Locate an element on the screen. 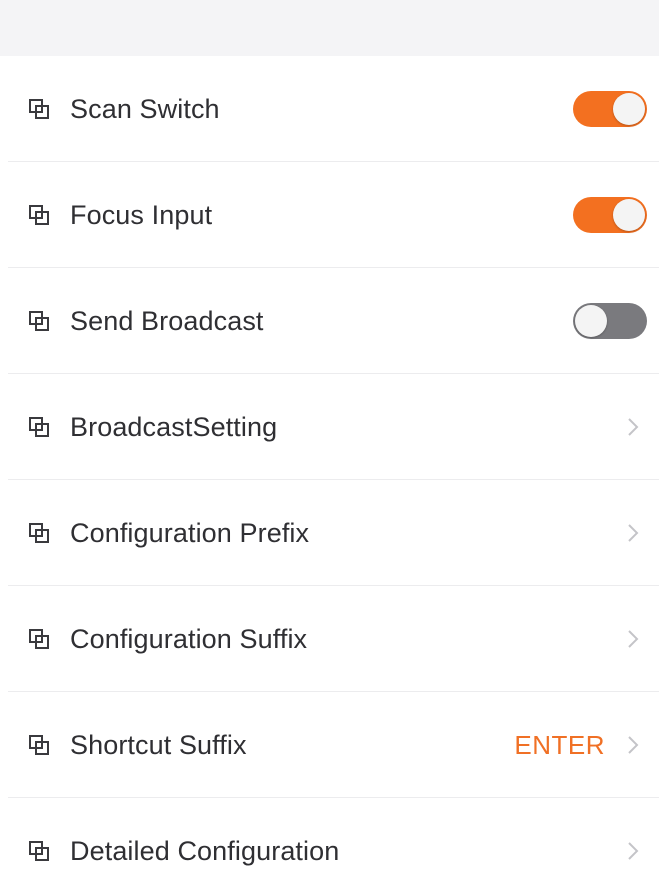  send-broadcast-toggle is located at coordinates (610, 321).